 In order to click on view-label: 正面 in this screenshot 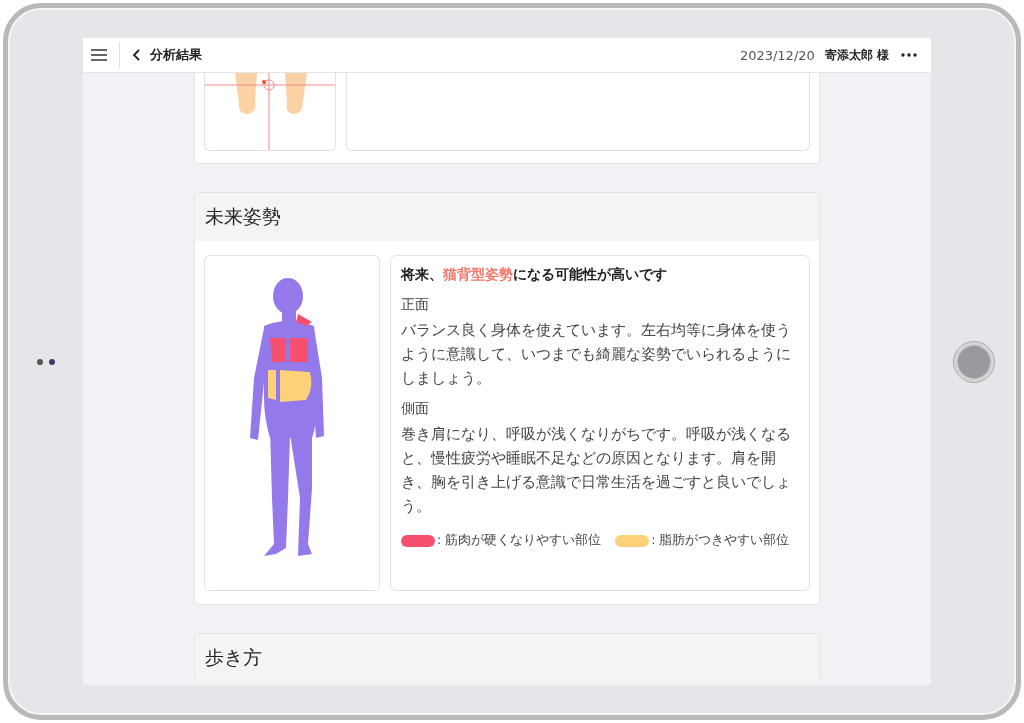, I will do `click(415, 305)`.